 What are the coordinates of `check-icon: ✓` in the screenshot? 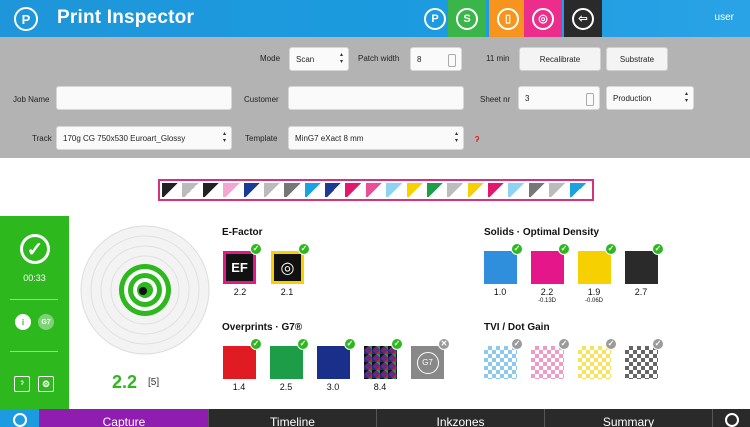 It's located at (35, 249).